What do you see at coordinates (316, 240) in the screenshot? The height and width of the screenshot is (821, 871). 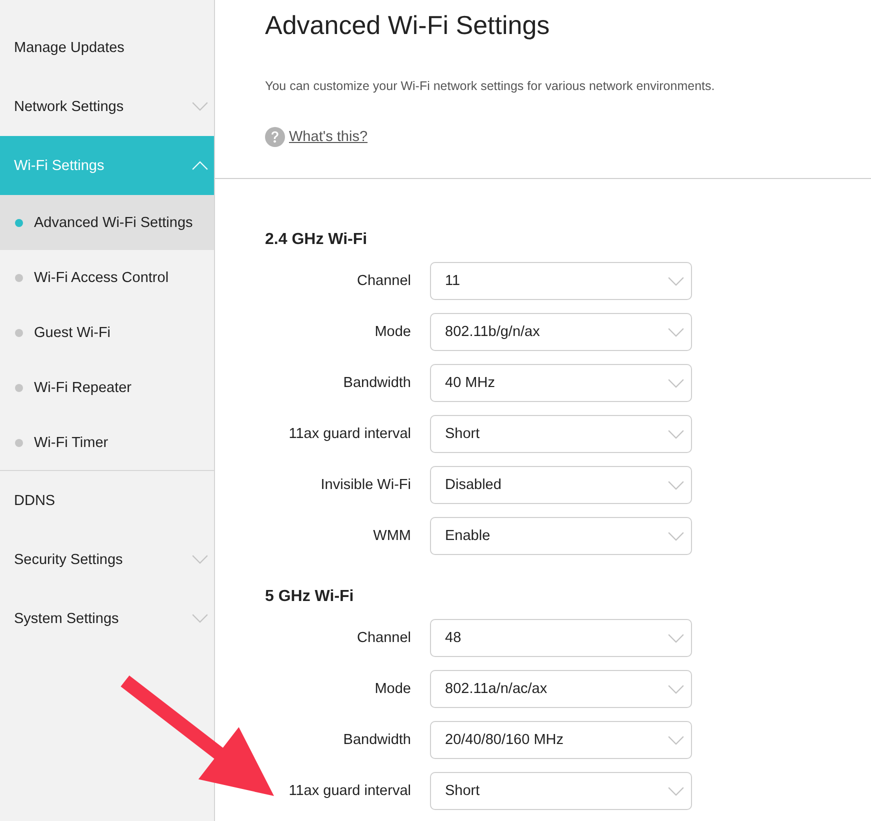 I see `section-heading: 2.4 GHz Wi-Fi` at bounding box center [316, 240].